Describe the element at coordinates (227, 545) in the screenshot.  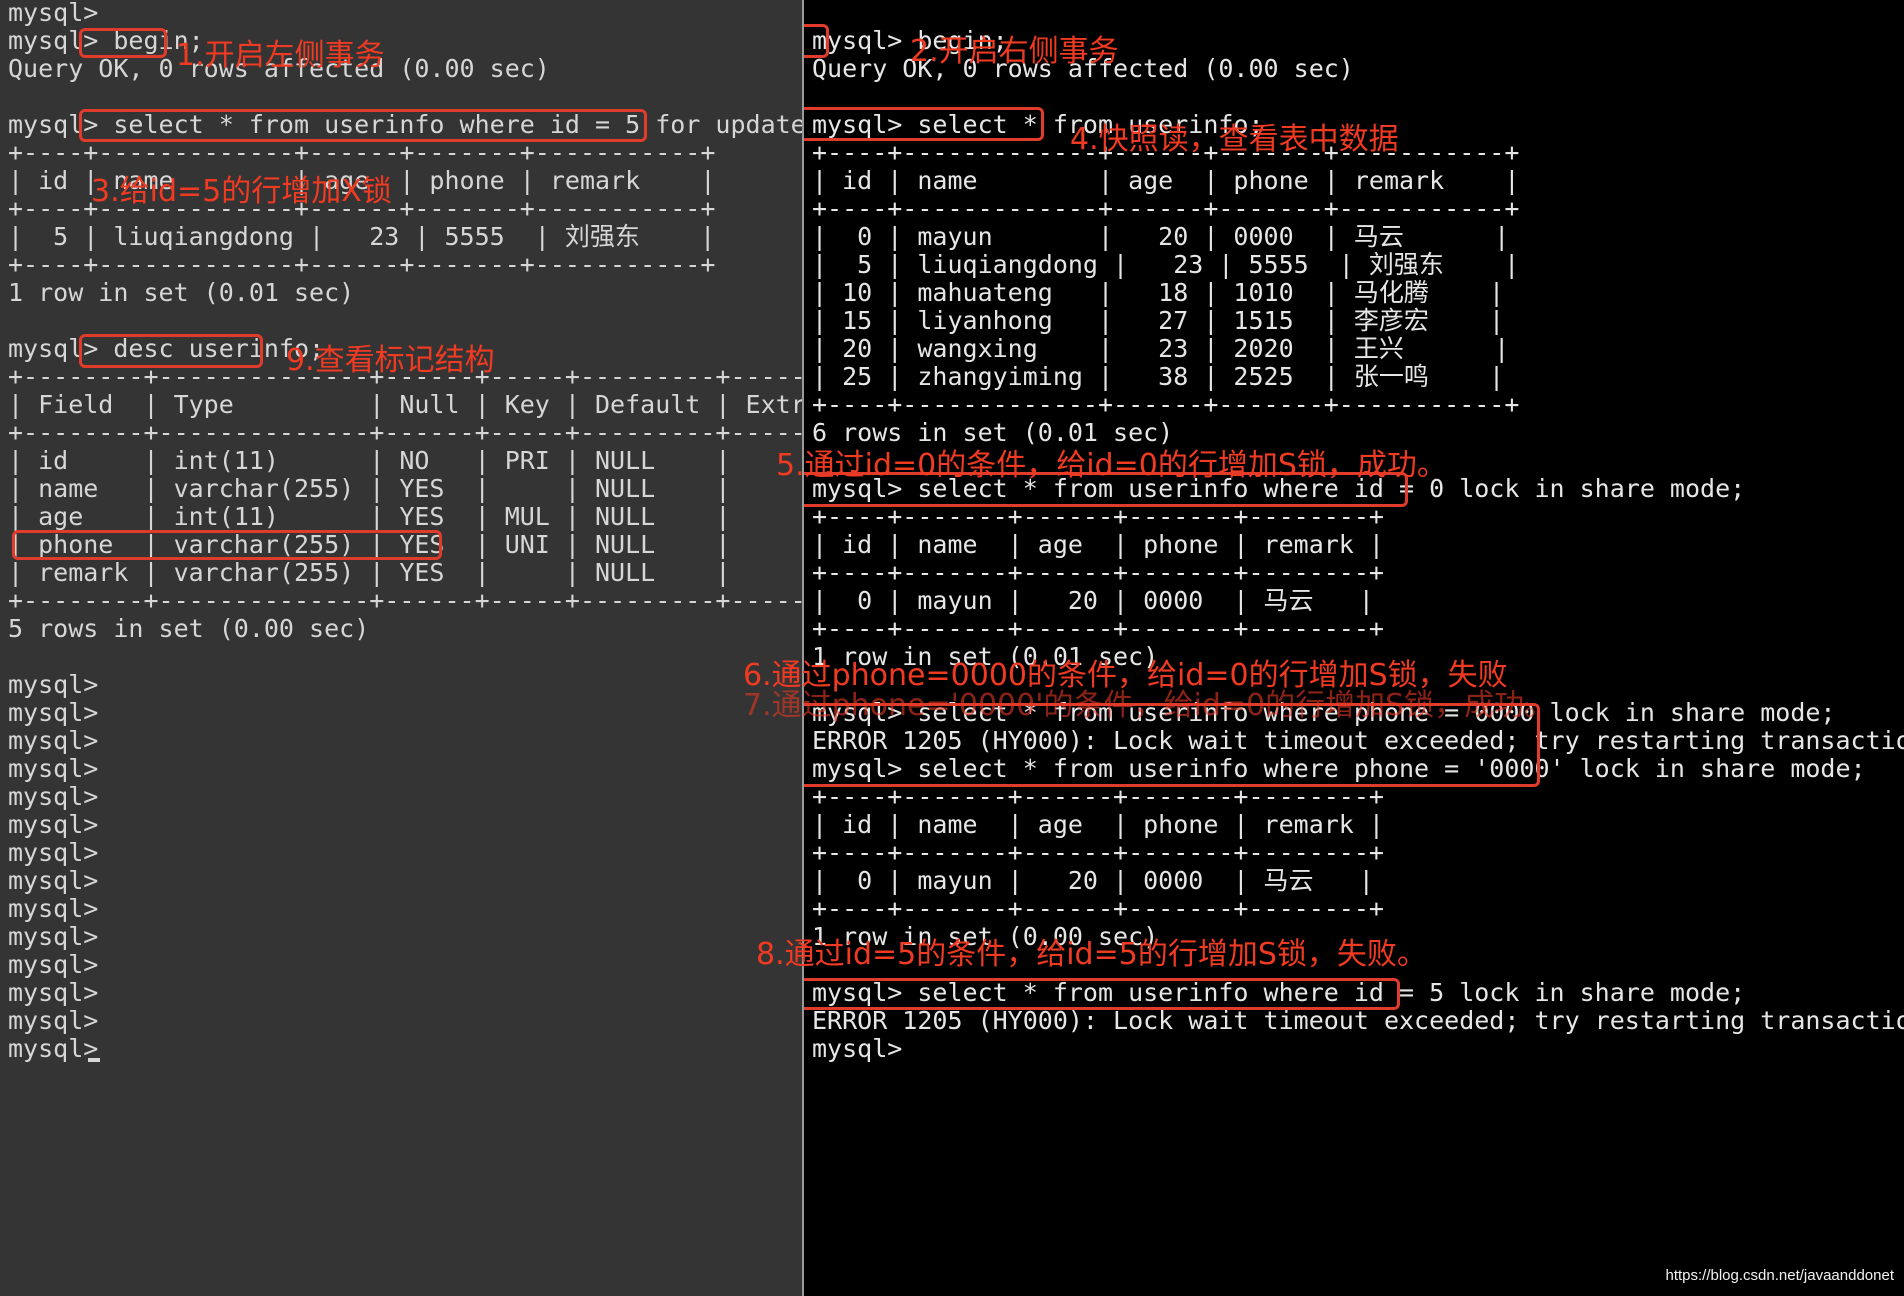
I see `phone-row-highlight-box` at that location.